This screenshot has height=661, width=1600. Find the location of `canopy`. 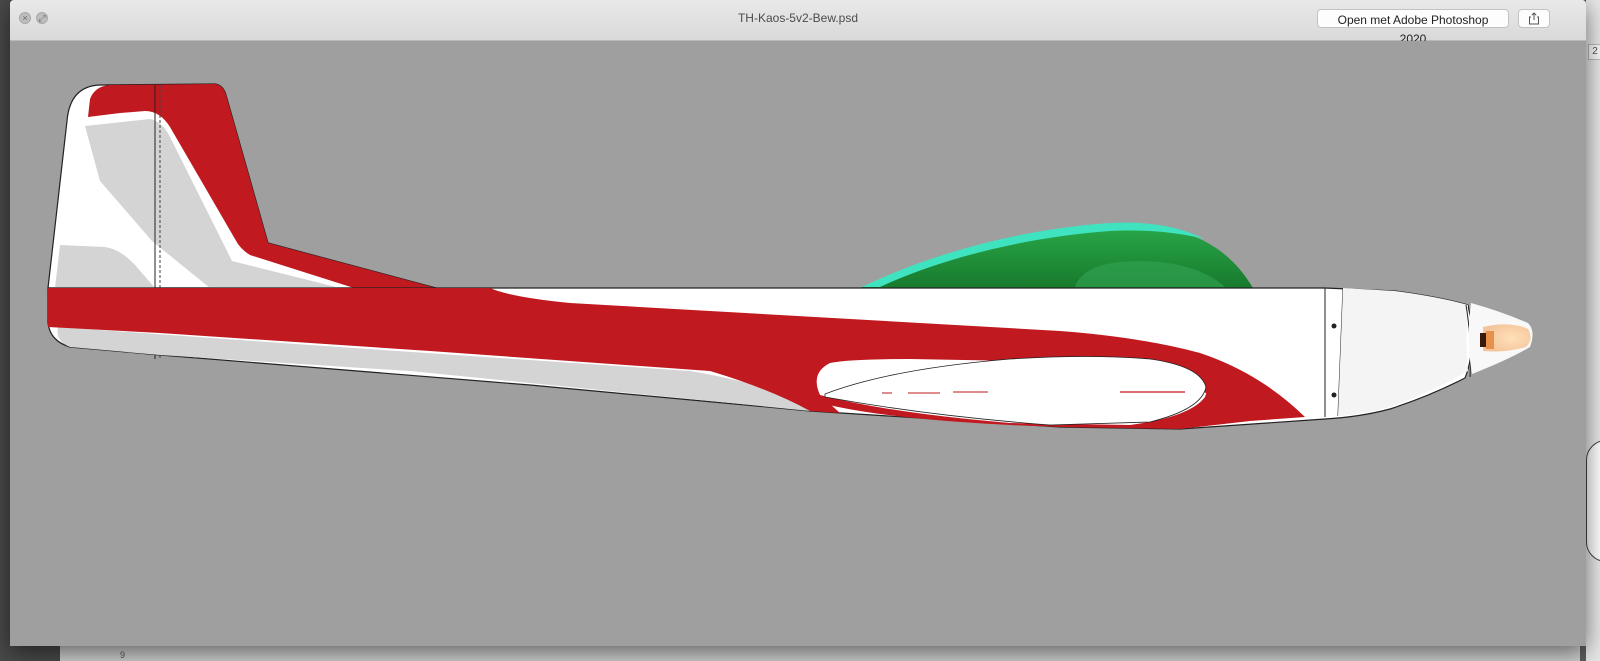

canopy is located at coordinates (1056, 255).